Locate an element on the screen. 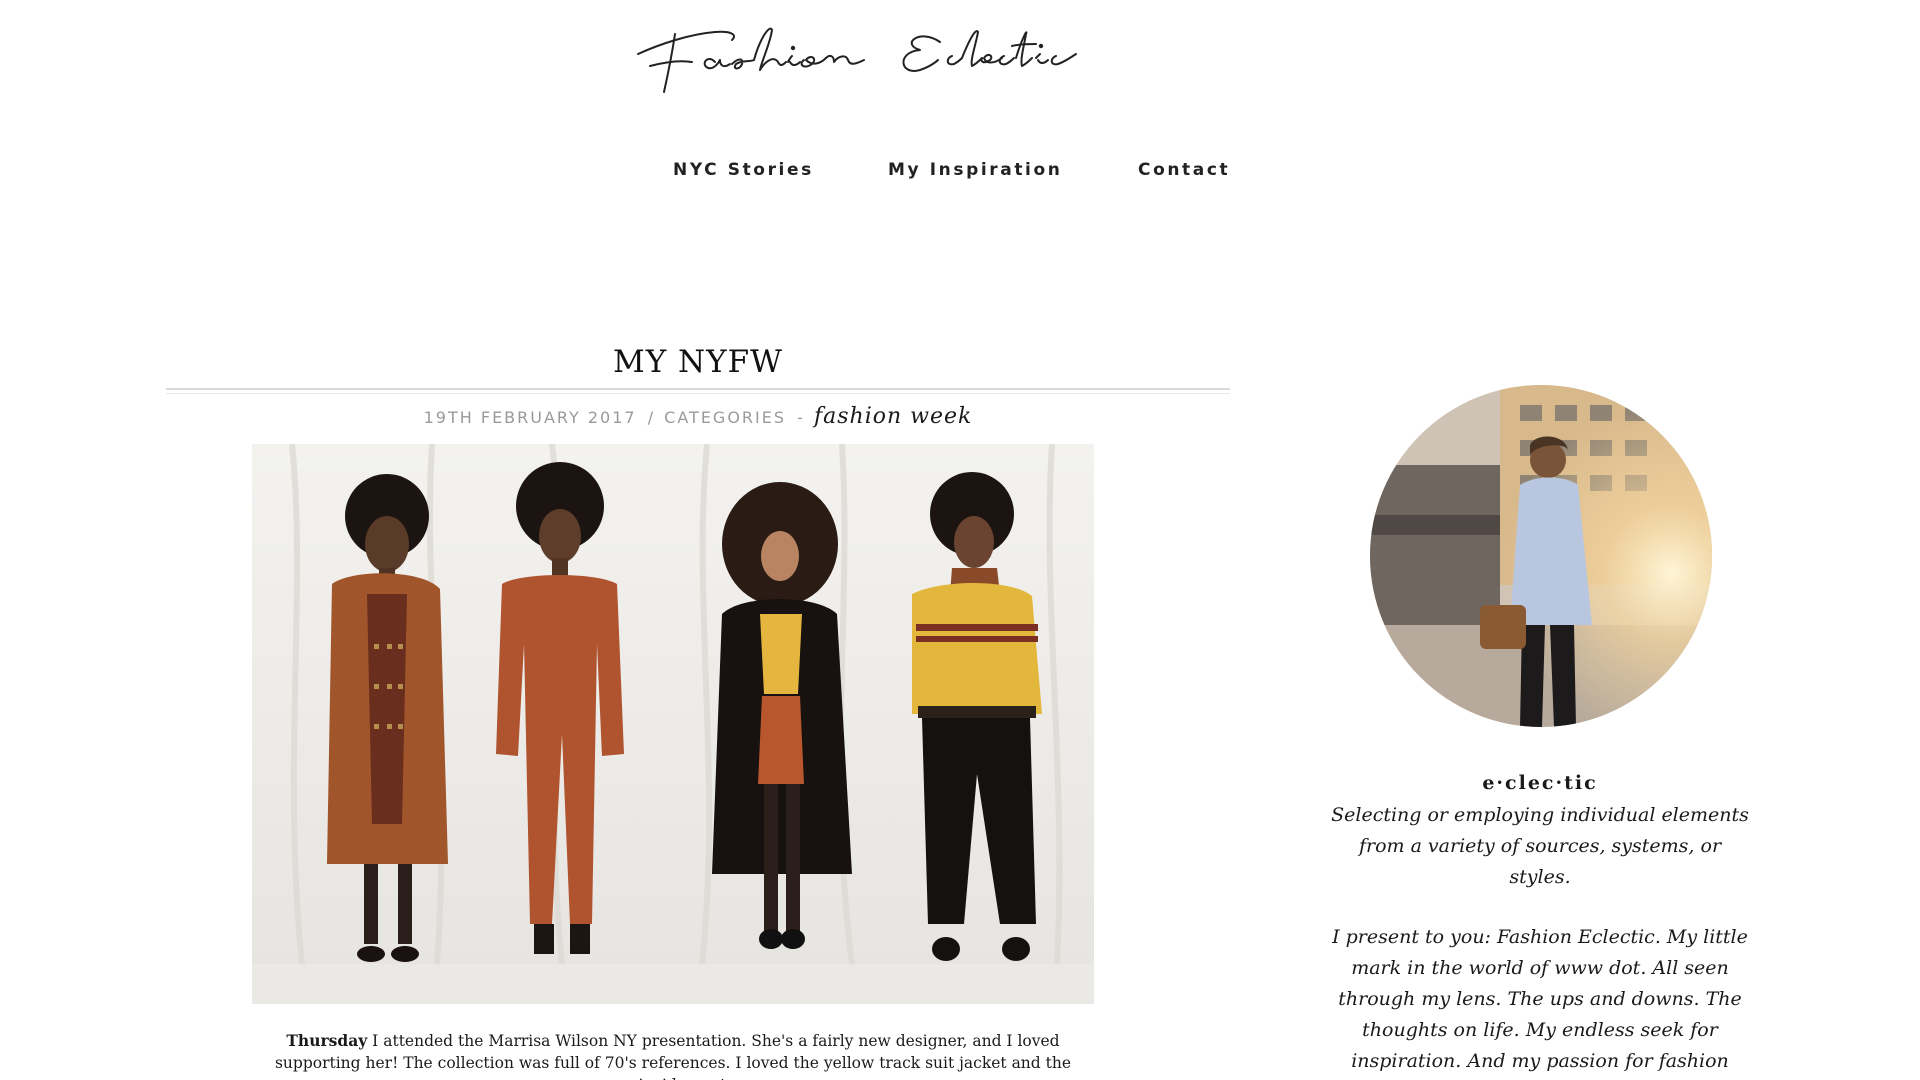  title-divider is located at coordinates (698, 391).